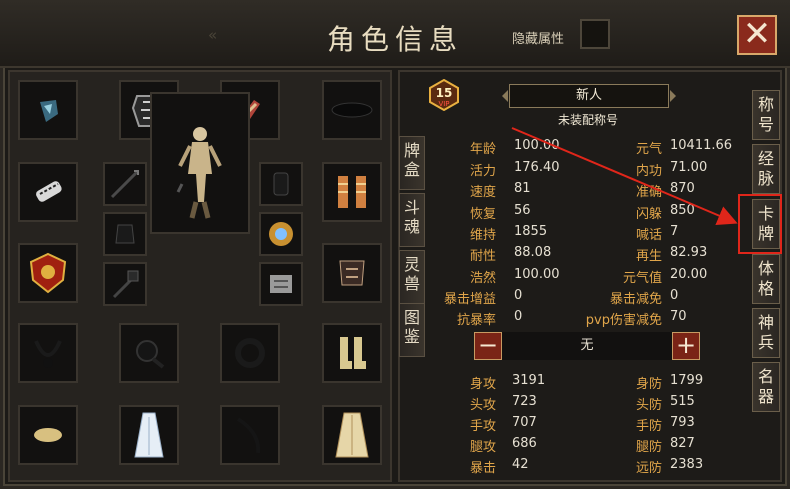  What do you see at coordinates (648, 384) in the screenshot?
I see `combat-label: 身防` at bounding box center [648, 384].